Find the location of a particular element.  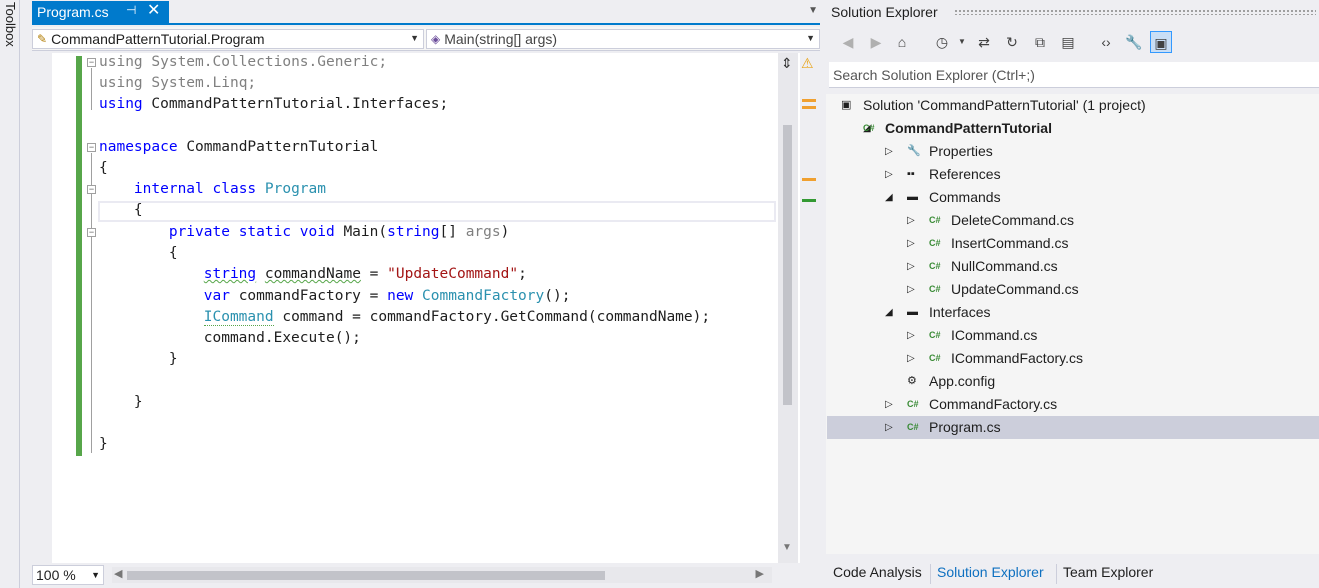

code-line: using System.Linq; is located at coordinates (177, 83).